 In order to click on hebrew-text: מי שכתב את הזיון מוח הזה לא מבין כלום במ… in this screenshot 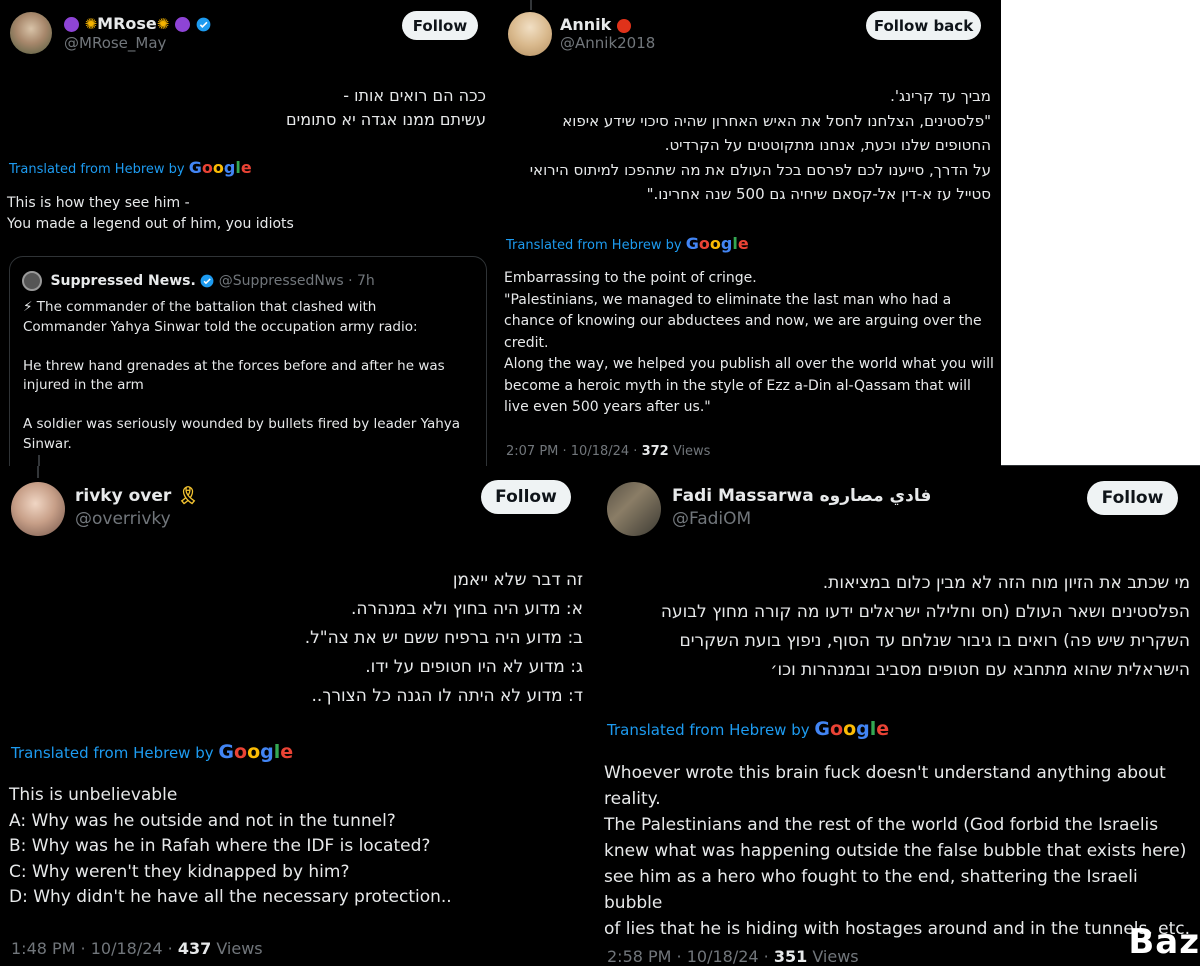, I will do `click(925, 626)`.